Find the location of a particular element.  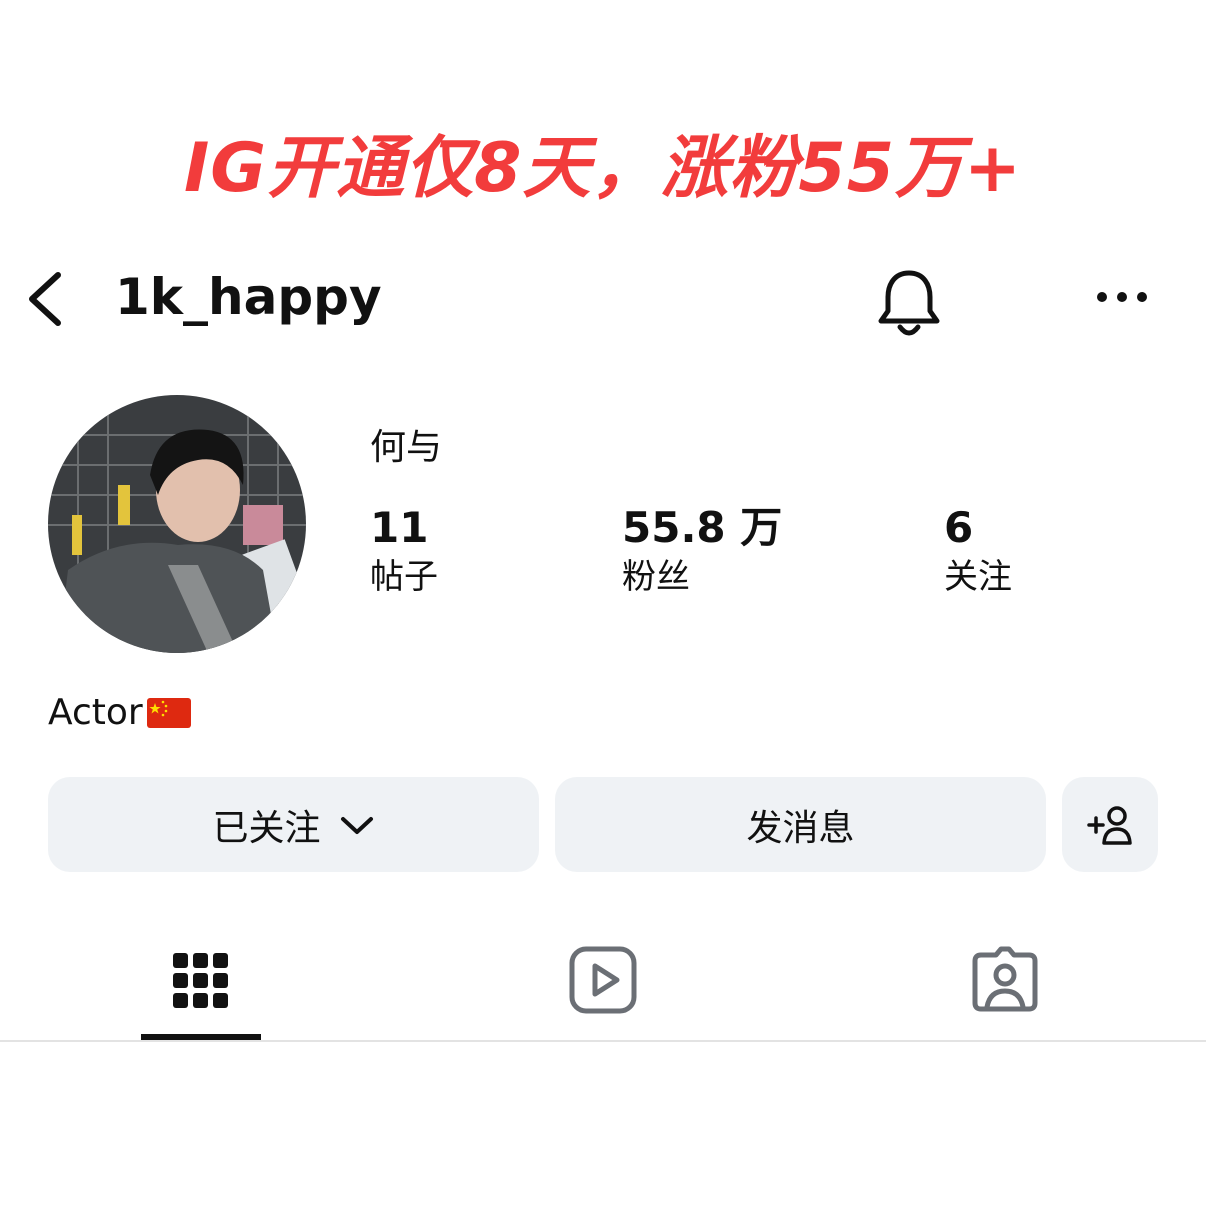

tab-tagged is located at coordinates (1005, 980).